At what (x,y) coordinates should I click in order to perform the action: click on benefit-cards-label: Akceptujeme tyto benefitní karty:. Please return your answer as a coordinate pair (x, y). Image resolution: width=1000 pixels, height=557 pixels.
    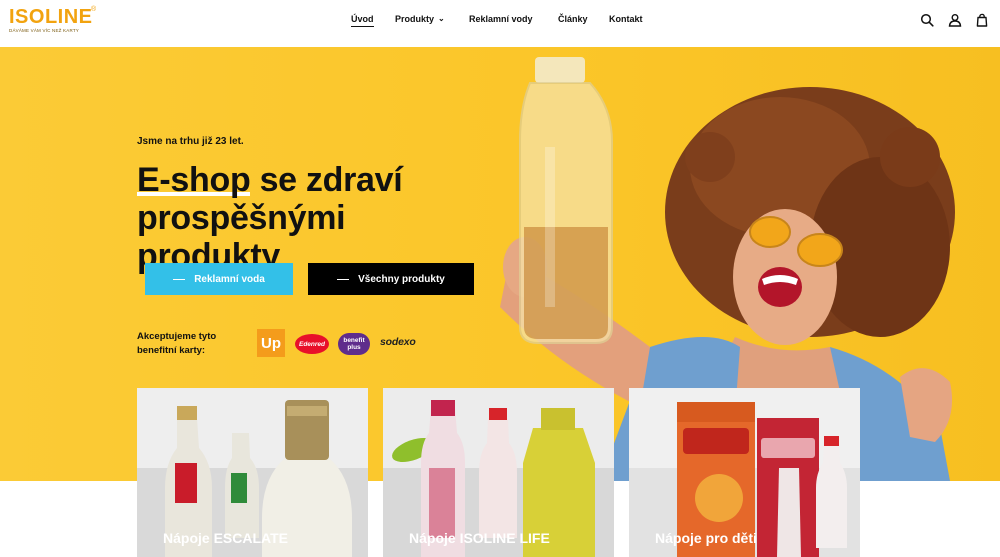
    Looking at the image, I should click on (177, 343).